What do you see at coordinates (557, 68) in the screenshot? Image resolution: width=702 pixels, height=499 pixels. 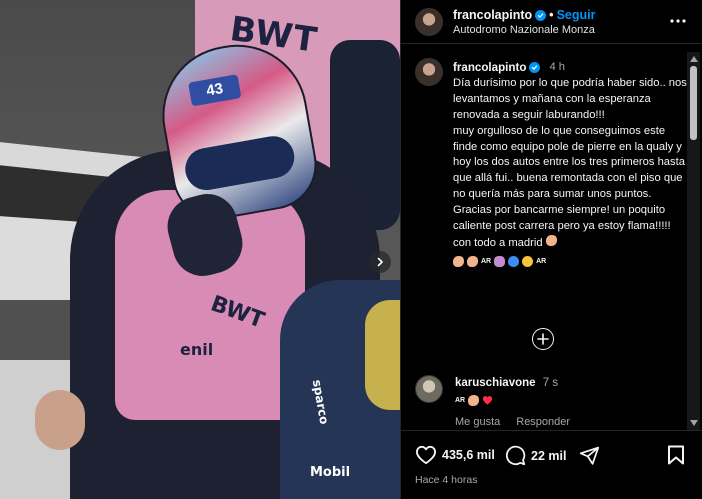 I see `caption-time: 4 h` at bounding box center [557, 68].